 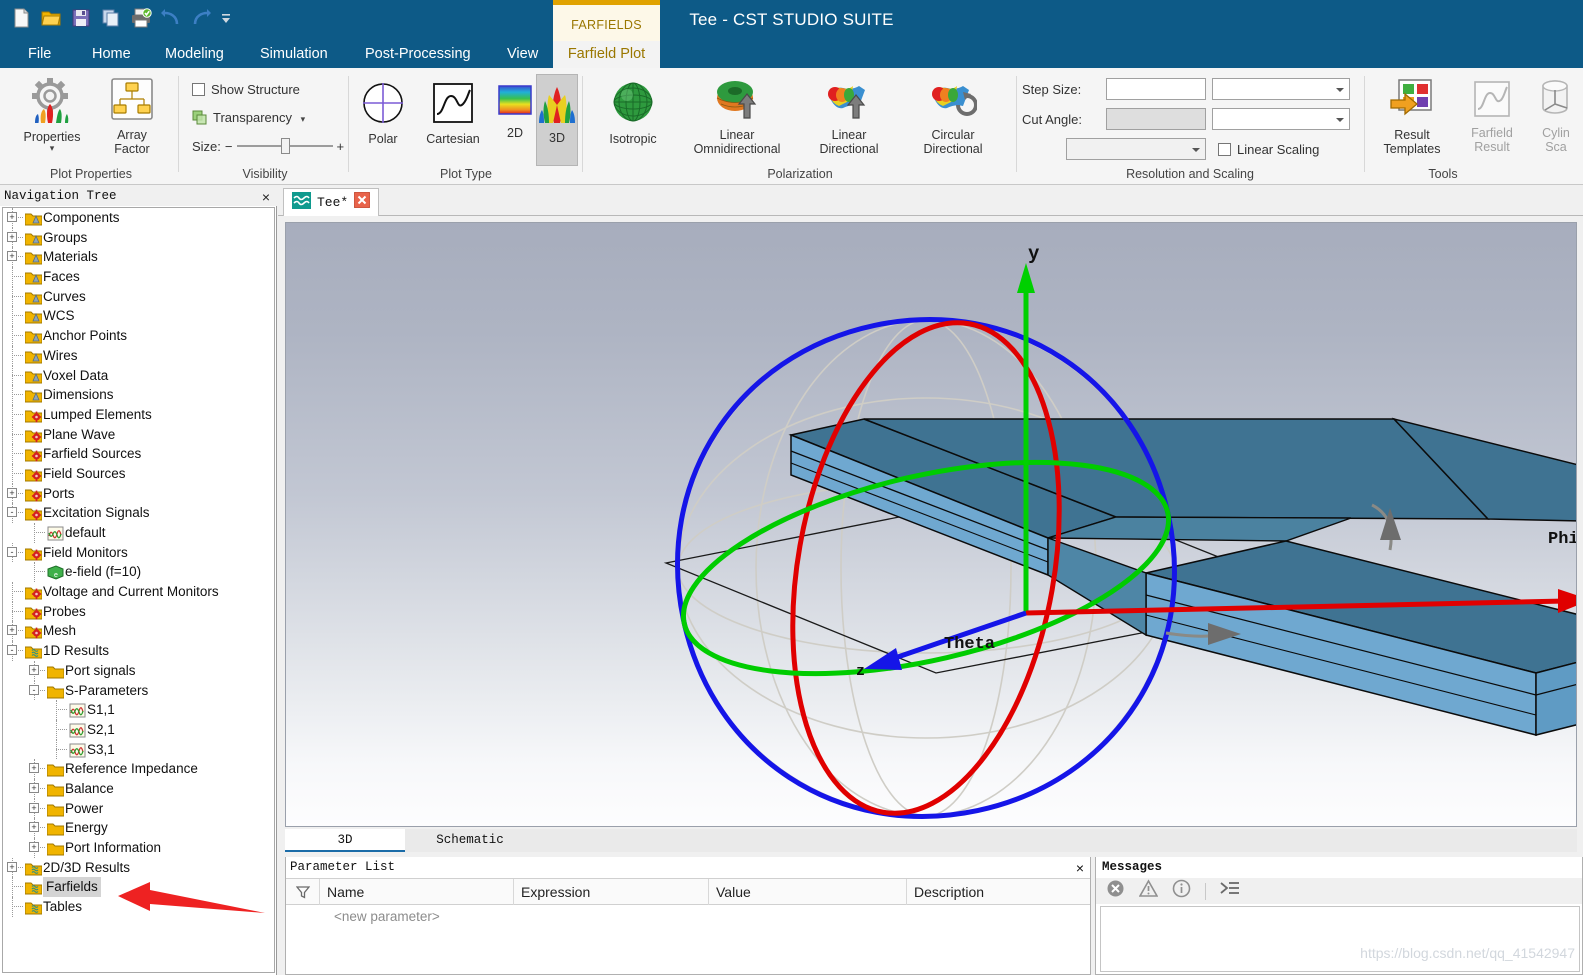 What do you see at coordinates (138, 218) in the screenshot?
I see `tree-item-components: + Components` at bounding box center [138, 218].